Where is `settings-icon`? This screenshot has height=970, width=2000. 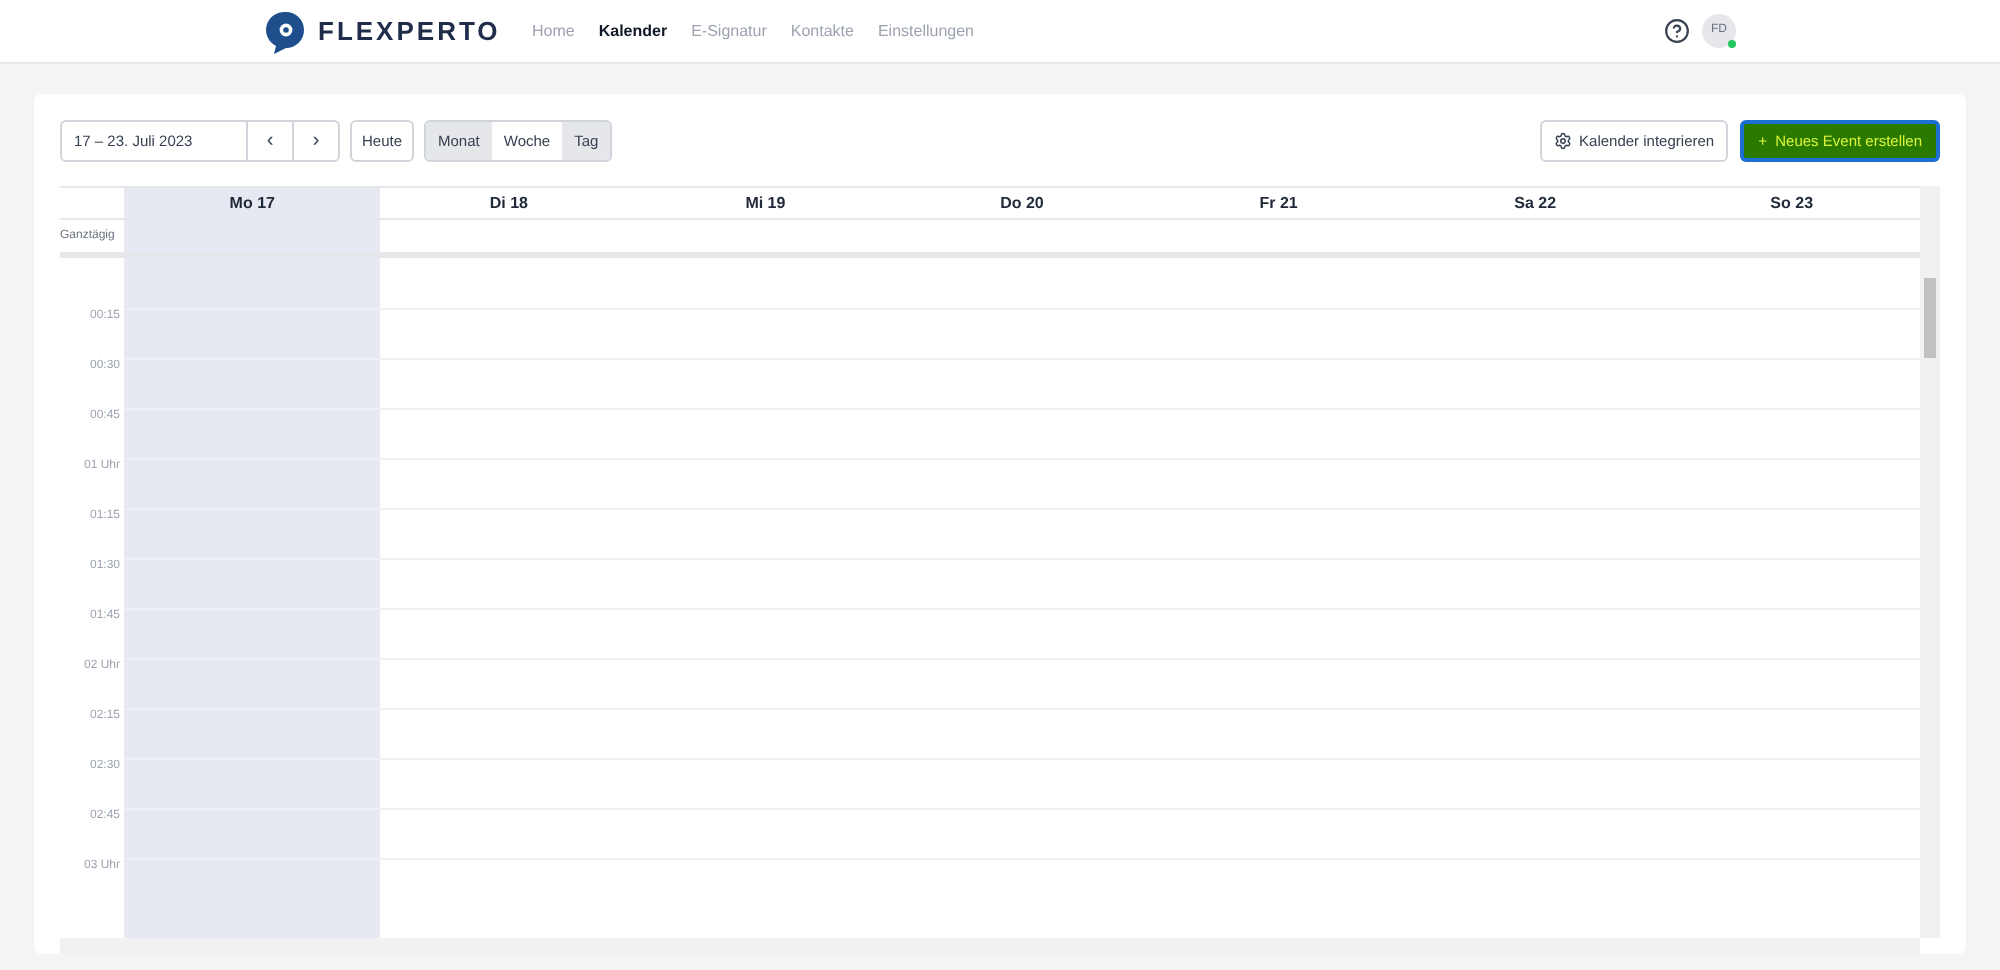
settings-icon is located at coordinates (1562, 141).